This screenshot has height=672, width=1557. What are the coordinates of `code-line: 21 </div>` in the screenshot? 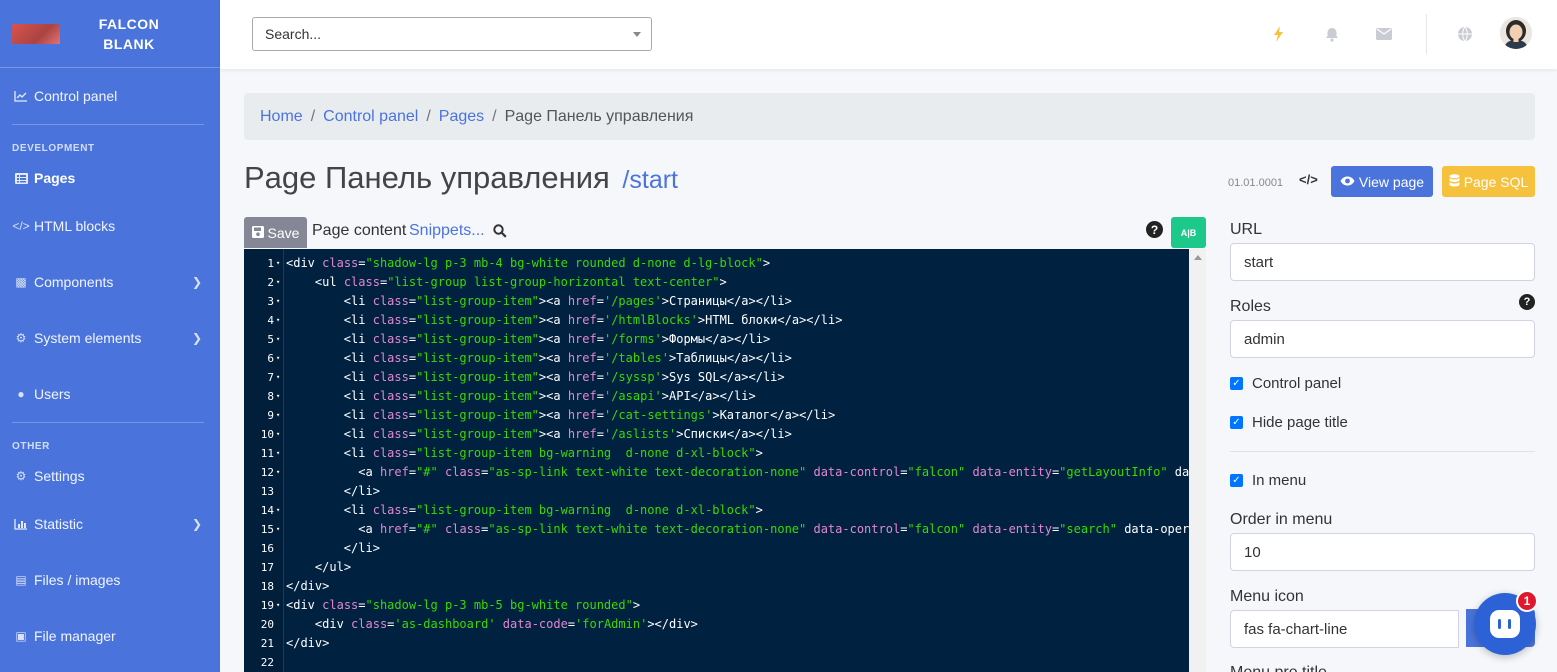 It's located at (725, 643).